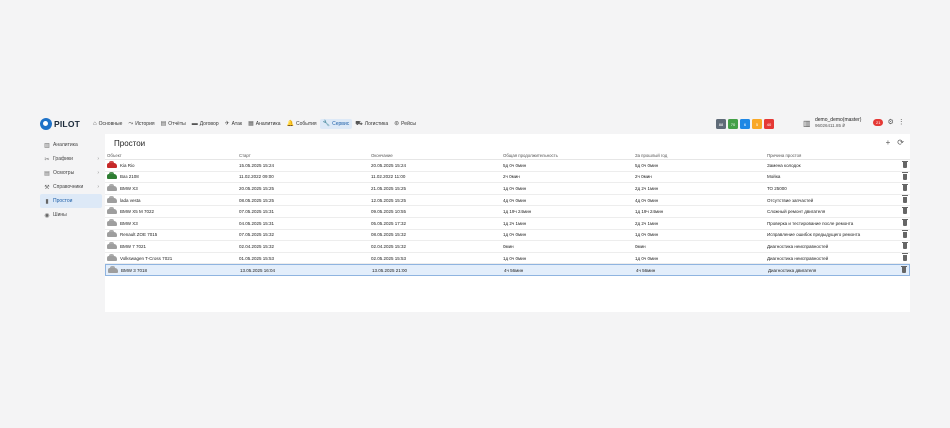  Describe the element at coordinates (257, 165) in the screenshot. I see `table-cell-start: 15.05.2025 15:24` at that location.